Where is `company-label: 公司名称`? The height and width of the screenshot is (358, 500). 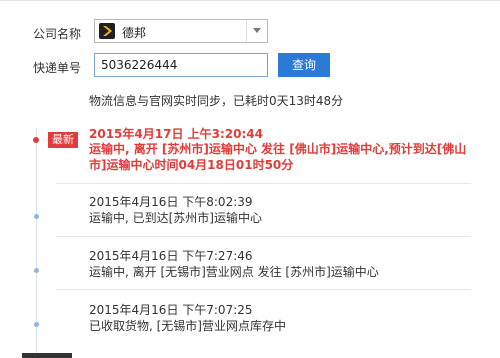
company-label: 公司名称 is located at coordinates (57, 34).